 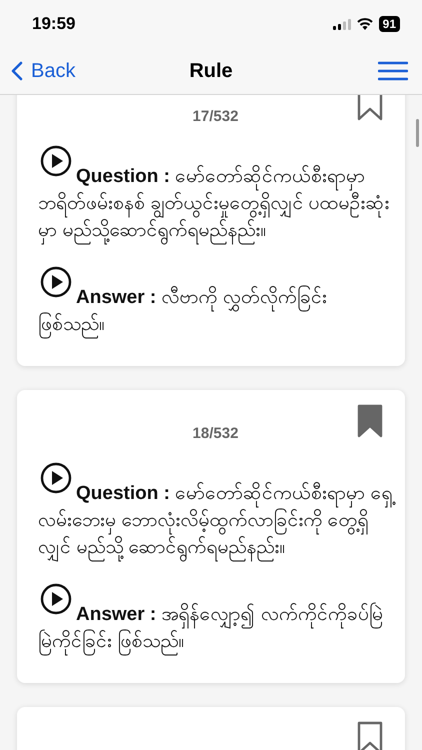 What do you see at coordinates (215, 433) in the screenshot?
I see `question-counter: 18/532` at bounding box center [215, 433].